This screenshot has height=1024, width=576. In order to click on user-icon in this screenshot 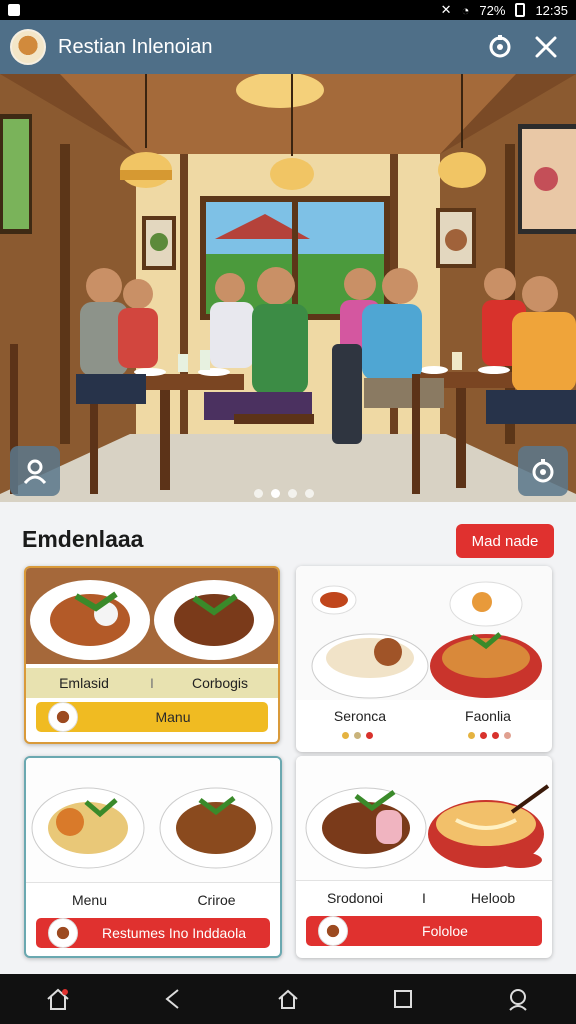, I will do `click(35, 472)`.